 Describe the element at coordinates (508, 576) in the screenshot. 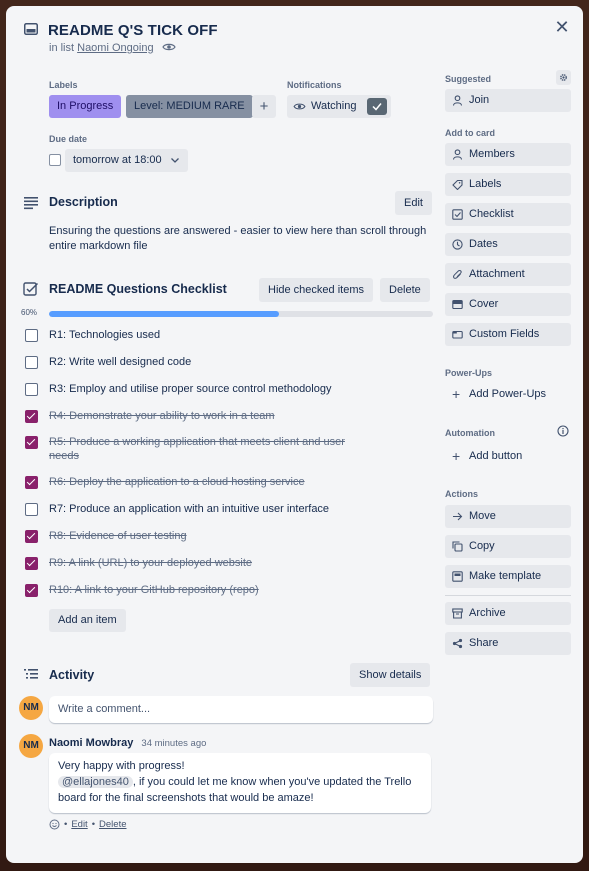

I see `make-template-button: Make template` at that location.